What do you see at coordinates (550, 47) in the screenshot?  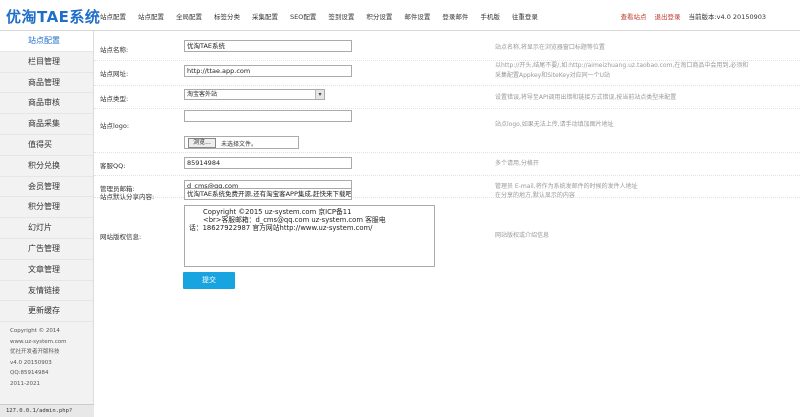 I see `site-name-hint: 站点名称,将显示在浏览器窗口标题等位置` at bounding box center [550, 47].